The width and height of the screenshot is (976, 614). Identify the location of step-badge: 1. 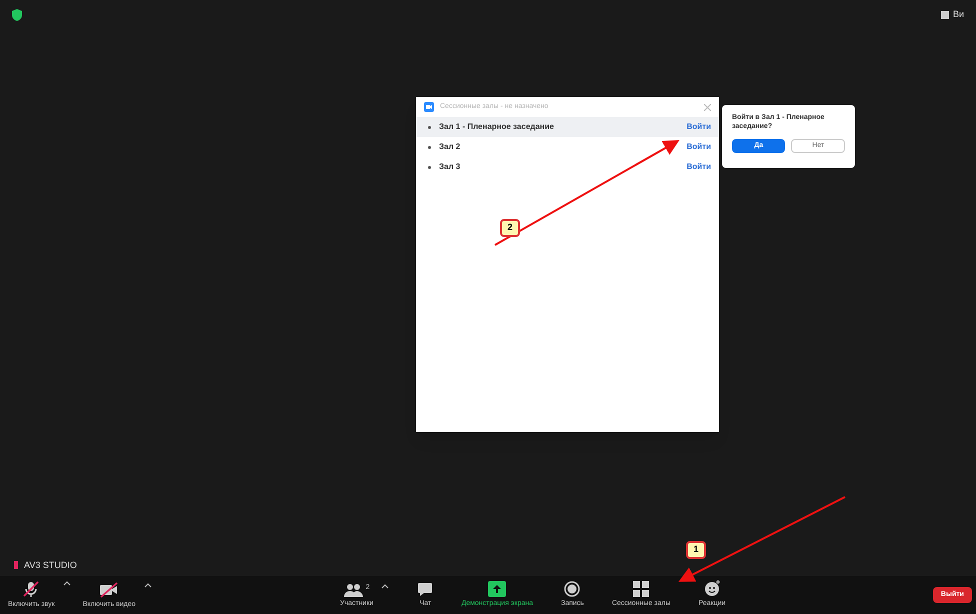
(696, 550).